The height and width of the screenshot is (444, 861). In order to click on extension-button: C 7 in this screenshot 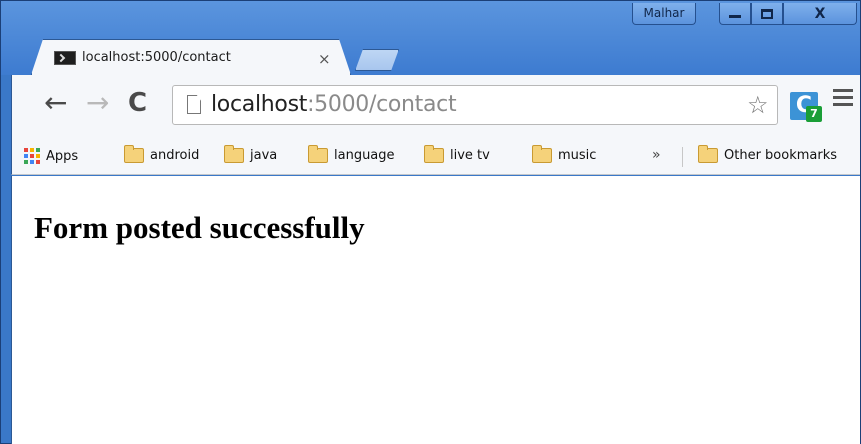, I will do `click(806, 107)`.